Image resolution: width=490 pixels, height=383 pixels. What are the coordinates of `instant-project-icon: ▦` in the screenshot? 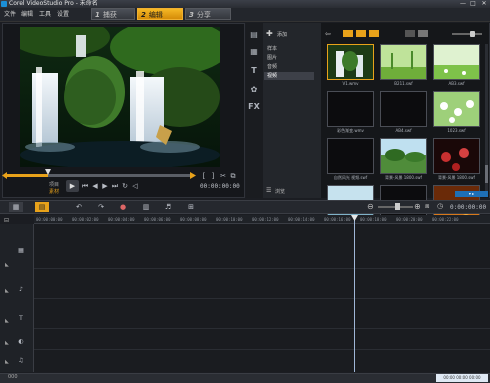 It's located at (254, 52).